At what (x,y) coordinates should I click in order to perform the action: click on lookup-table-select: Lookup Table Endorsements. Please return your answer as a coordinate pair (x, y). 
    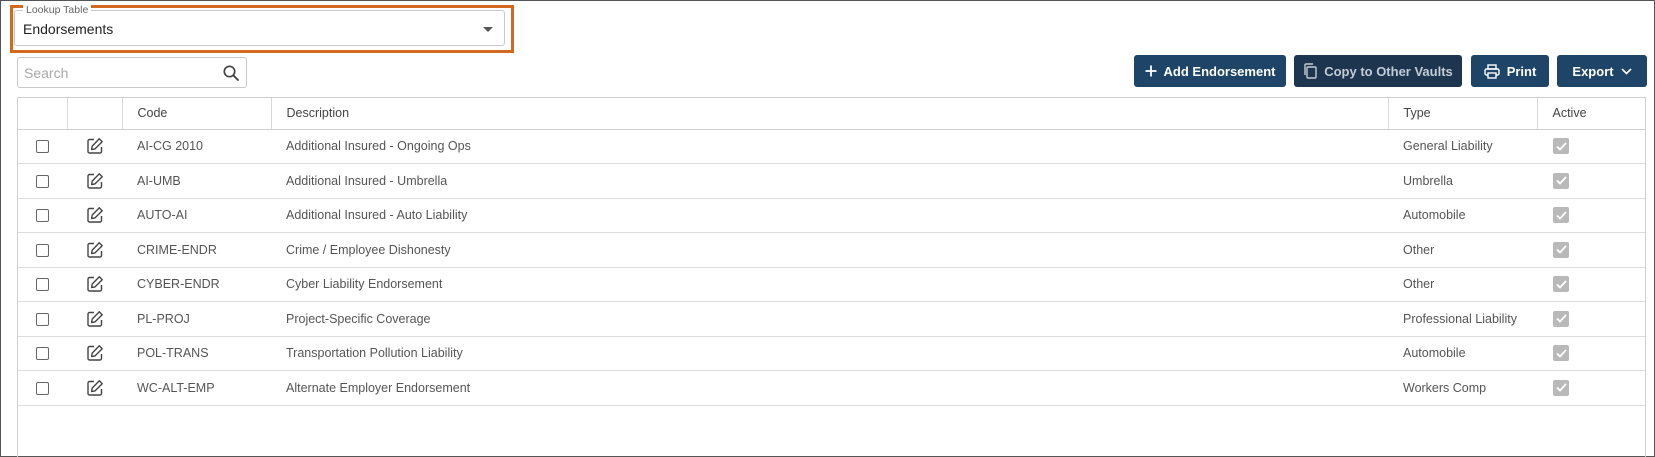
    Looking at the image, I should click on (259, 25).